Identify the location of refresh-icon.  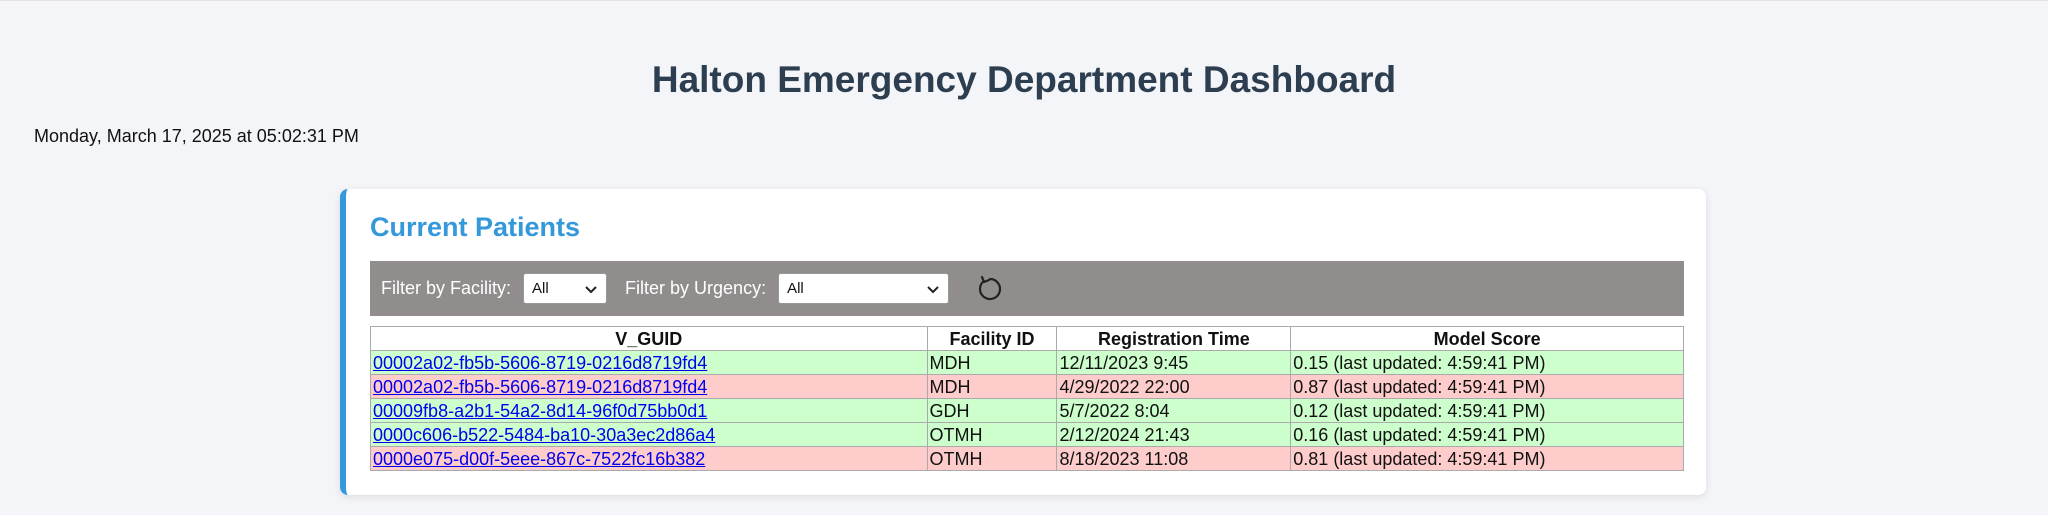
(990, 287).